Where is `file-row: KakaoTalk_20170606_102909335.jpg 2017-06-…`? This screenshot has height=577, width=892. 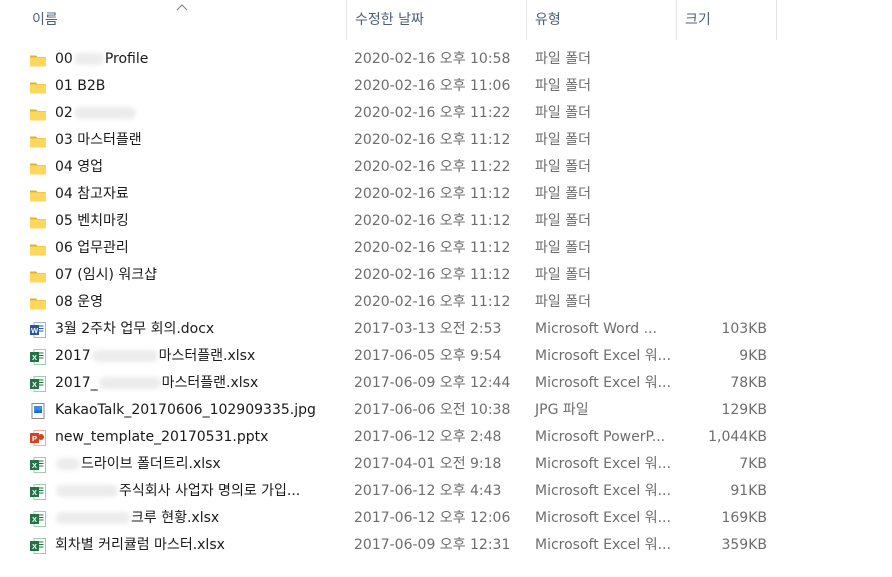 file-row: KakaoTalk_20170606_102909335.jpg 2017-06-… is located at coordinates (446, 410).